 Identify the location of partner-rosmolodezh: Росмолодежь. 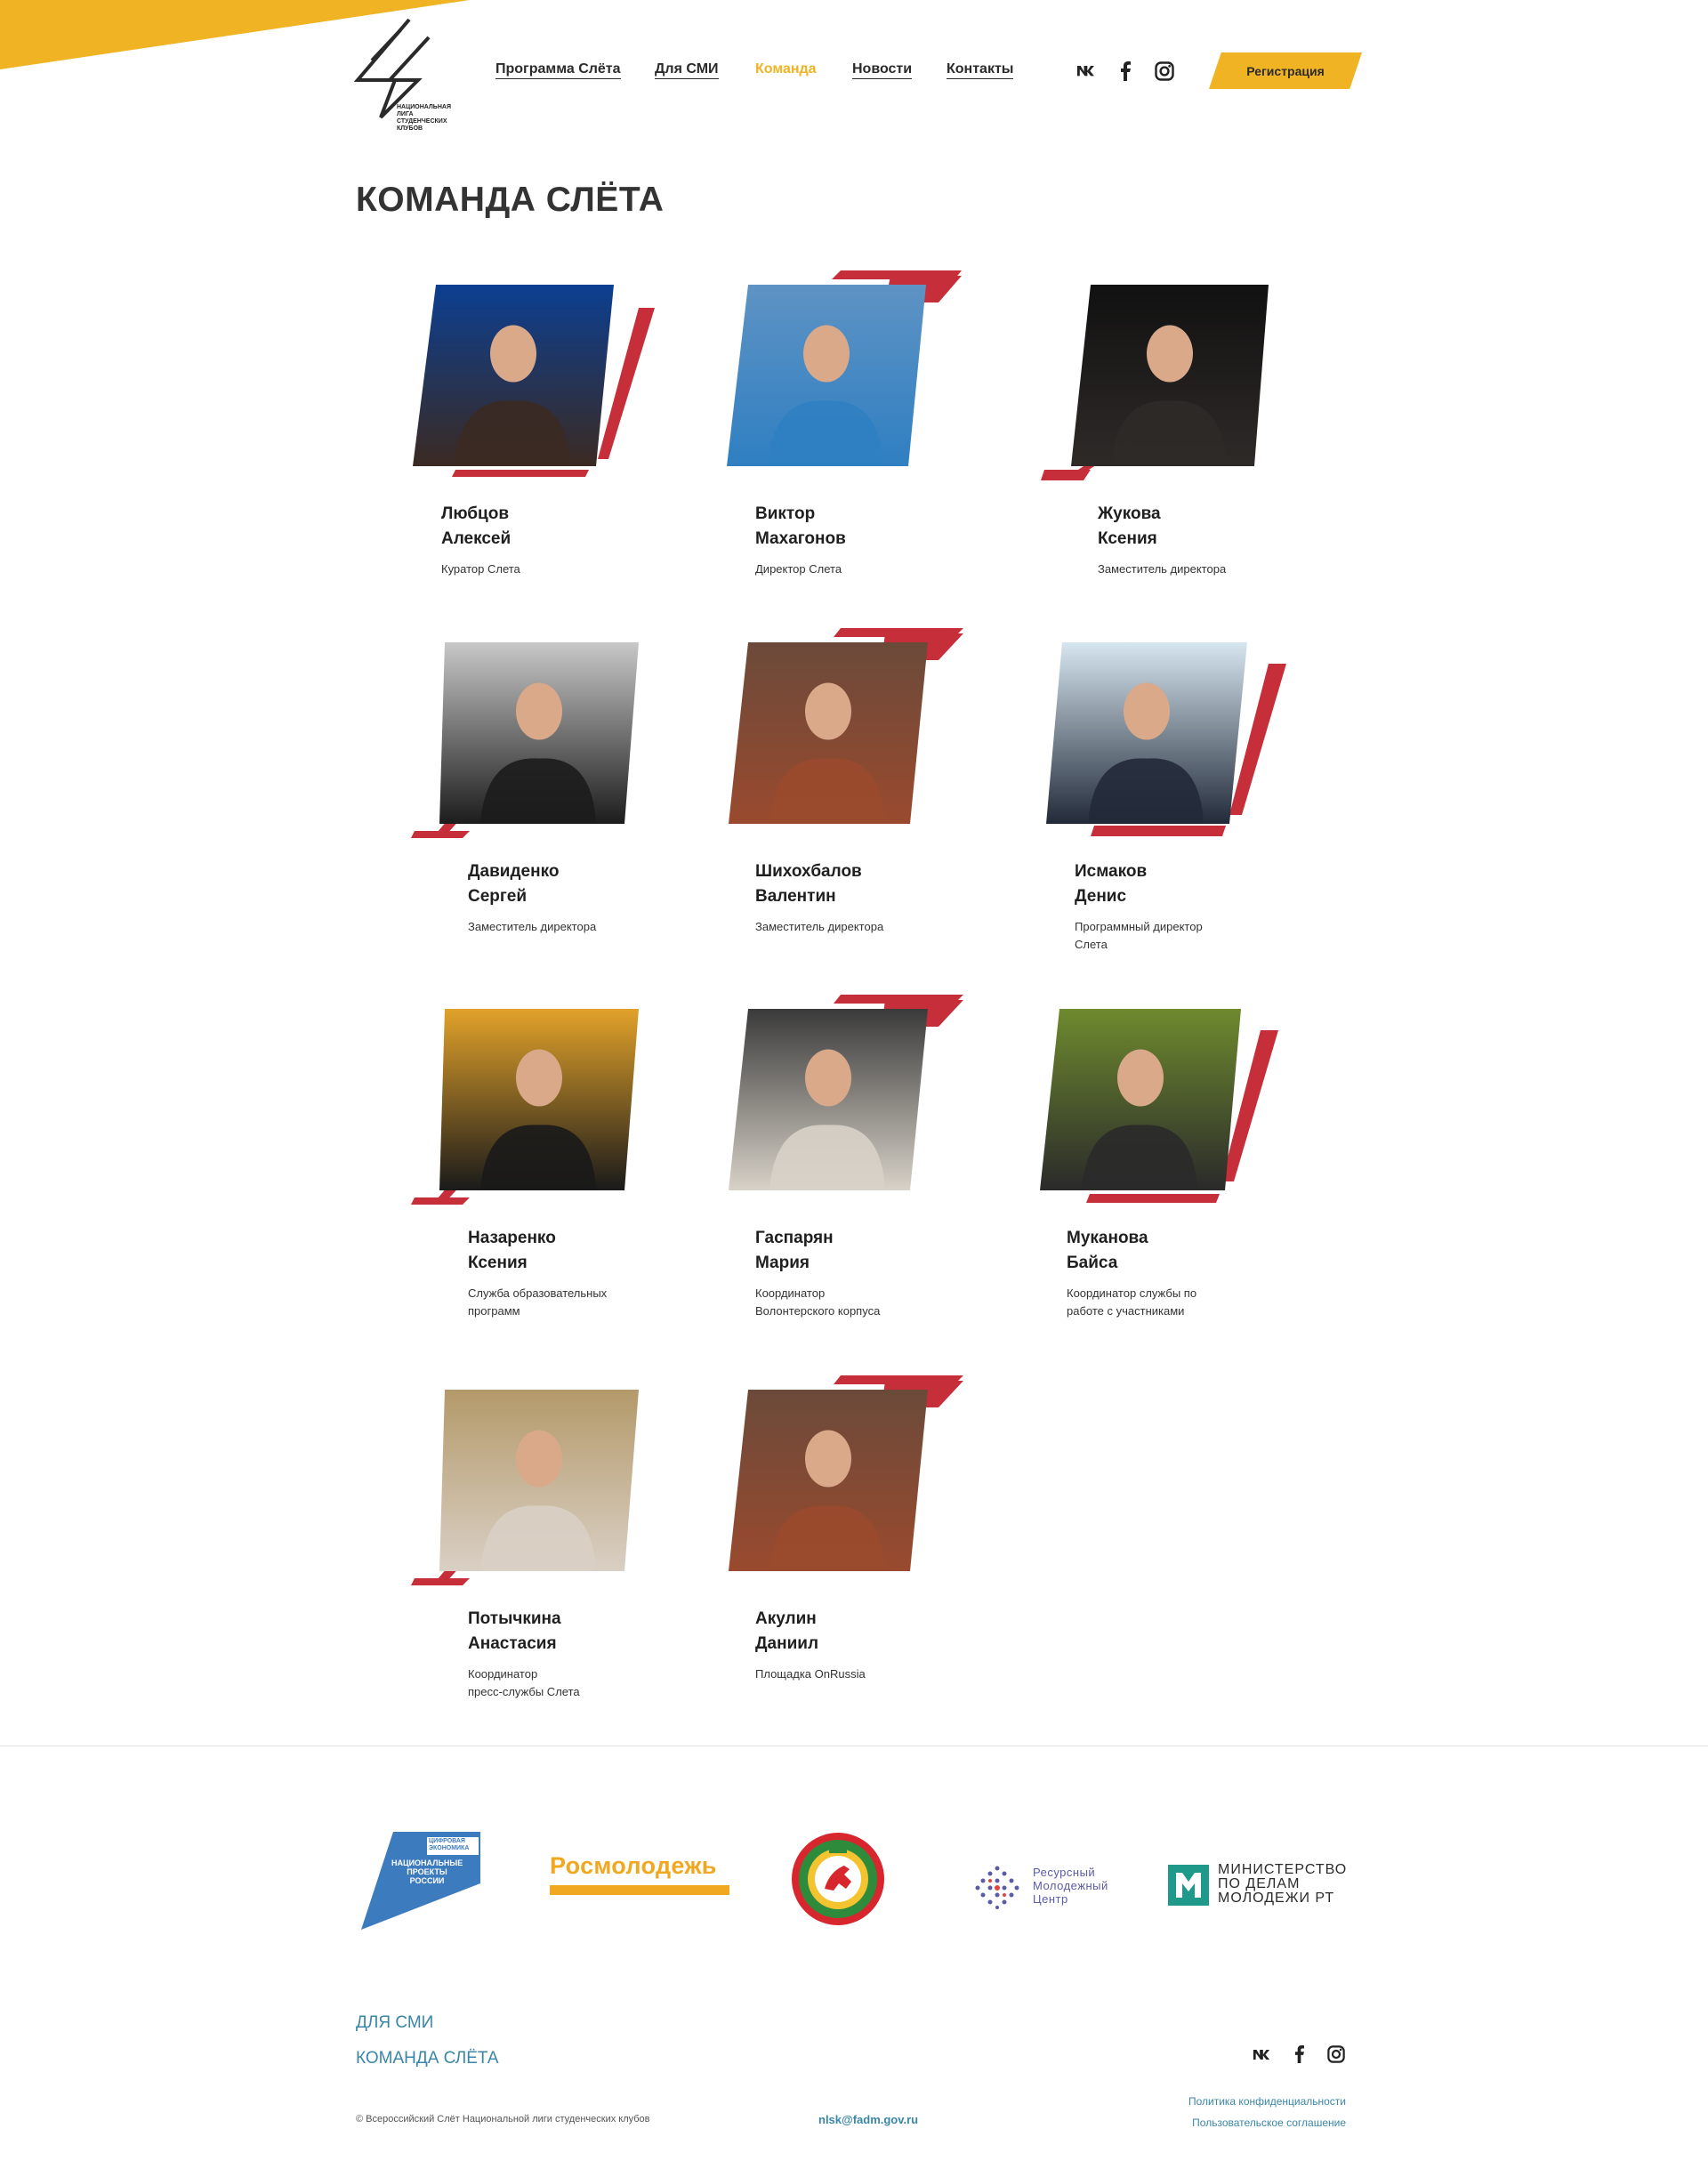
(641, 1877).